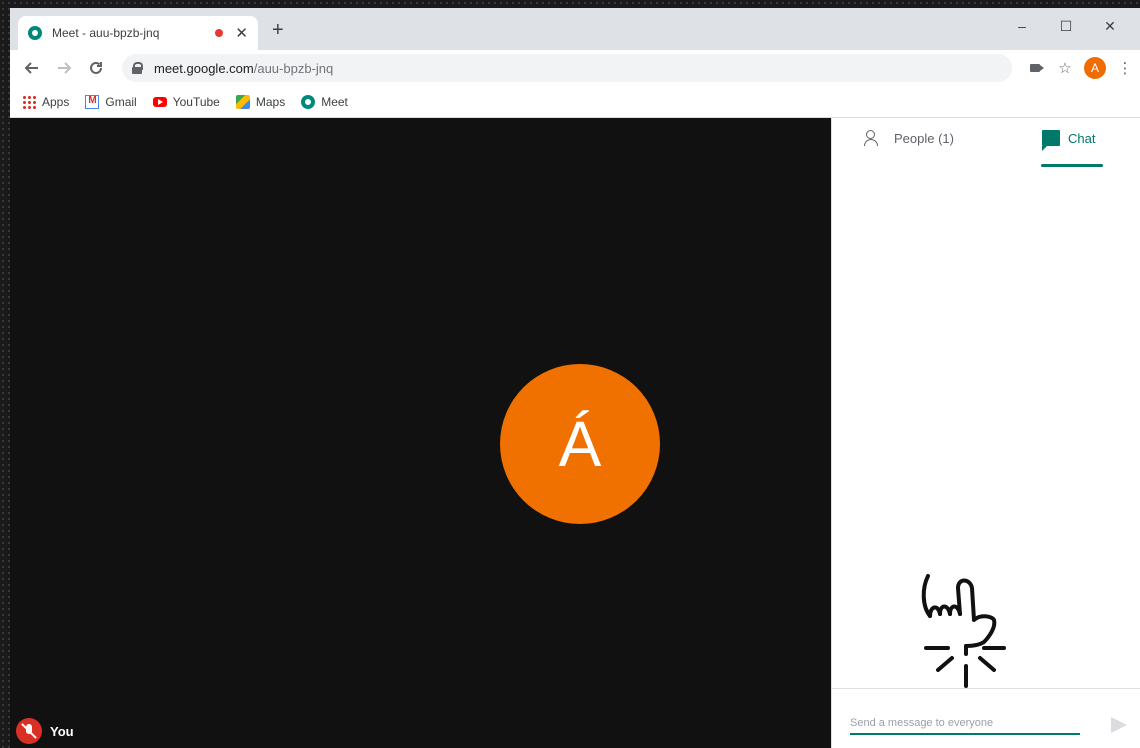  What do you see at coordinates (1051, 140) in the screenshot?
I see `chat-bubble-icon` at bounding box center [1051, 140].